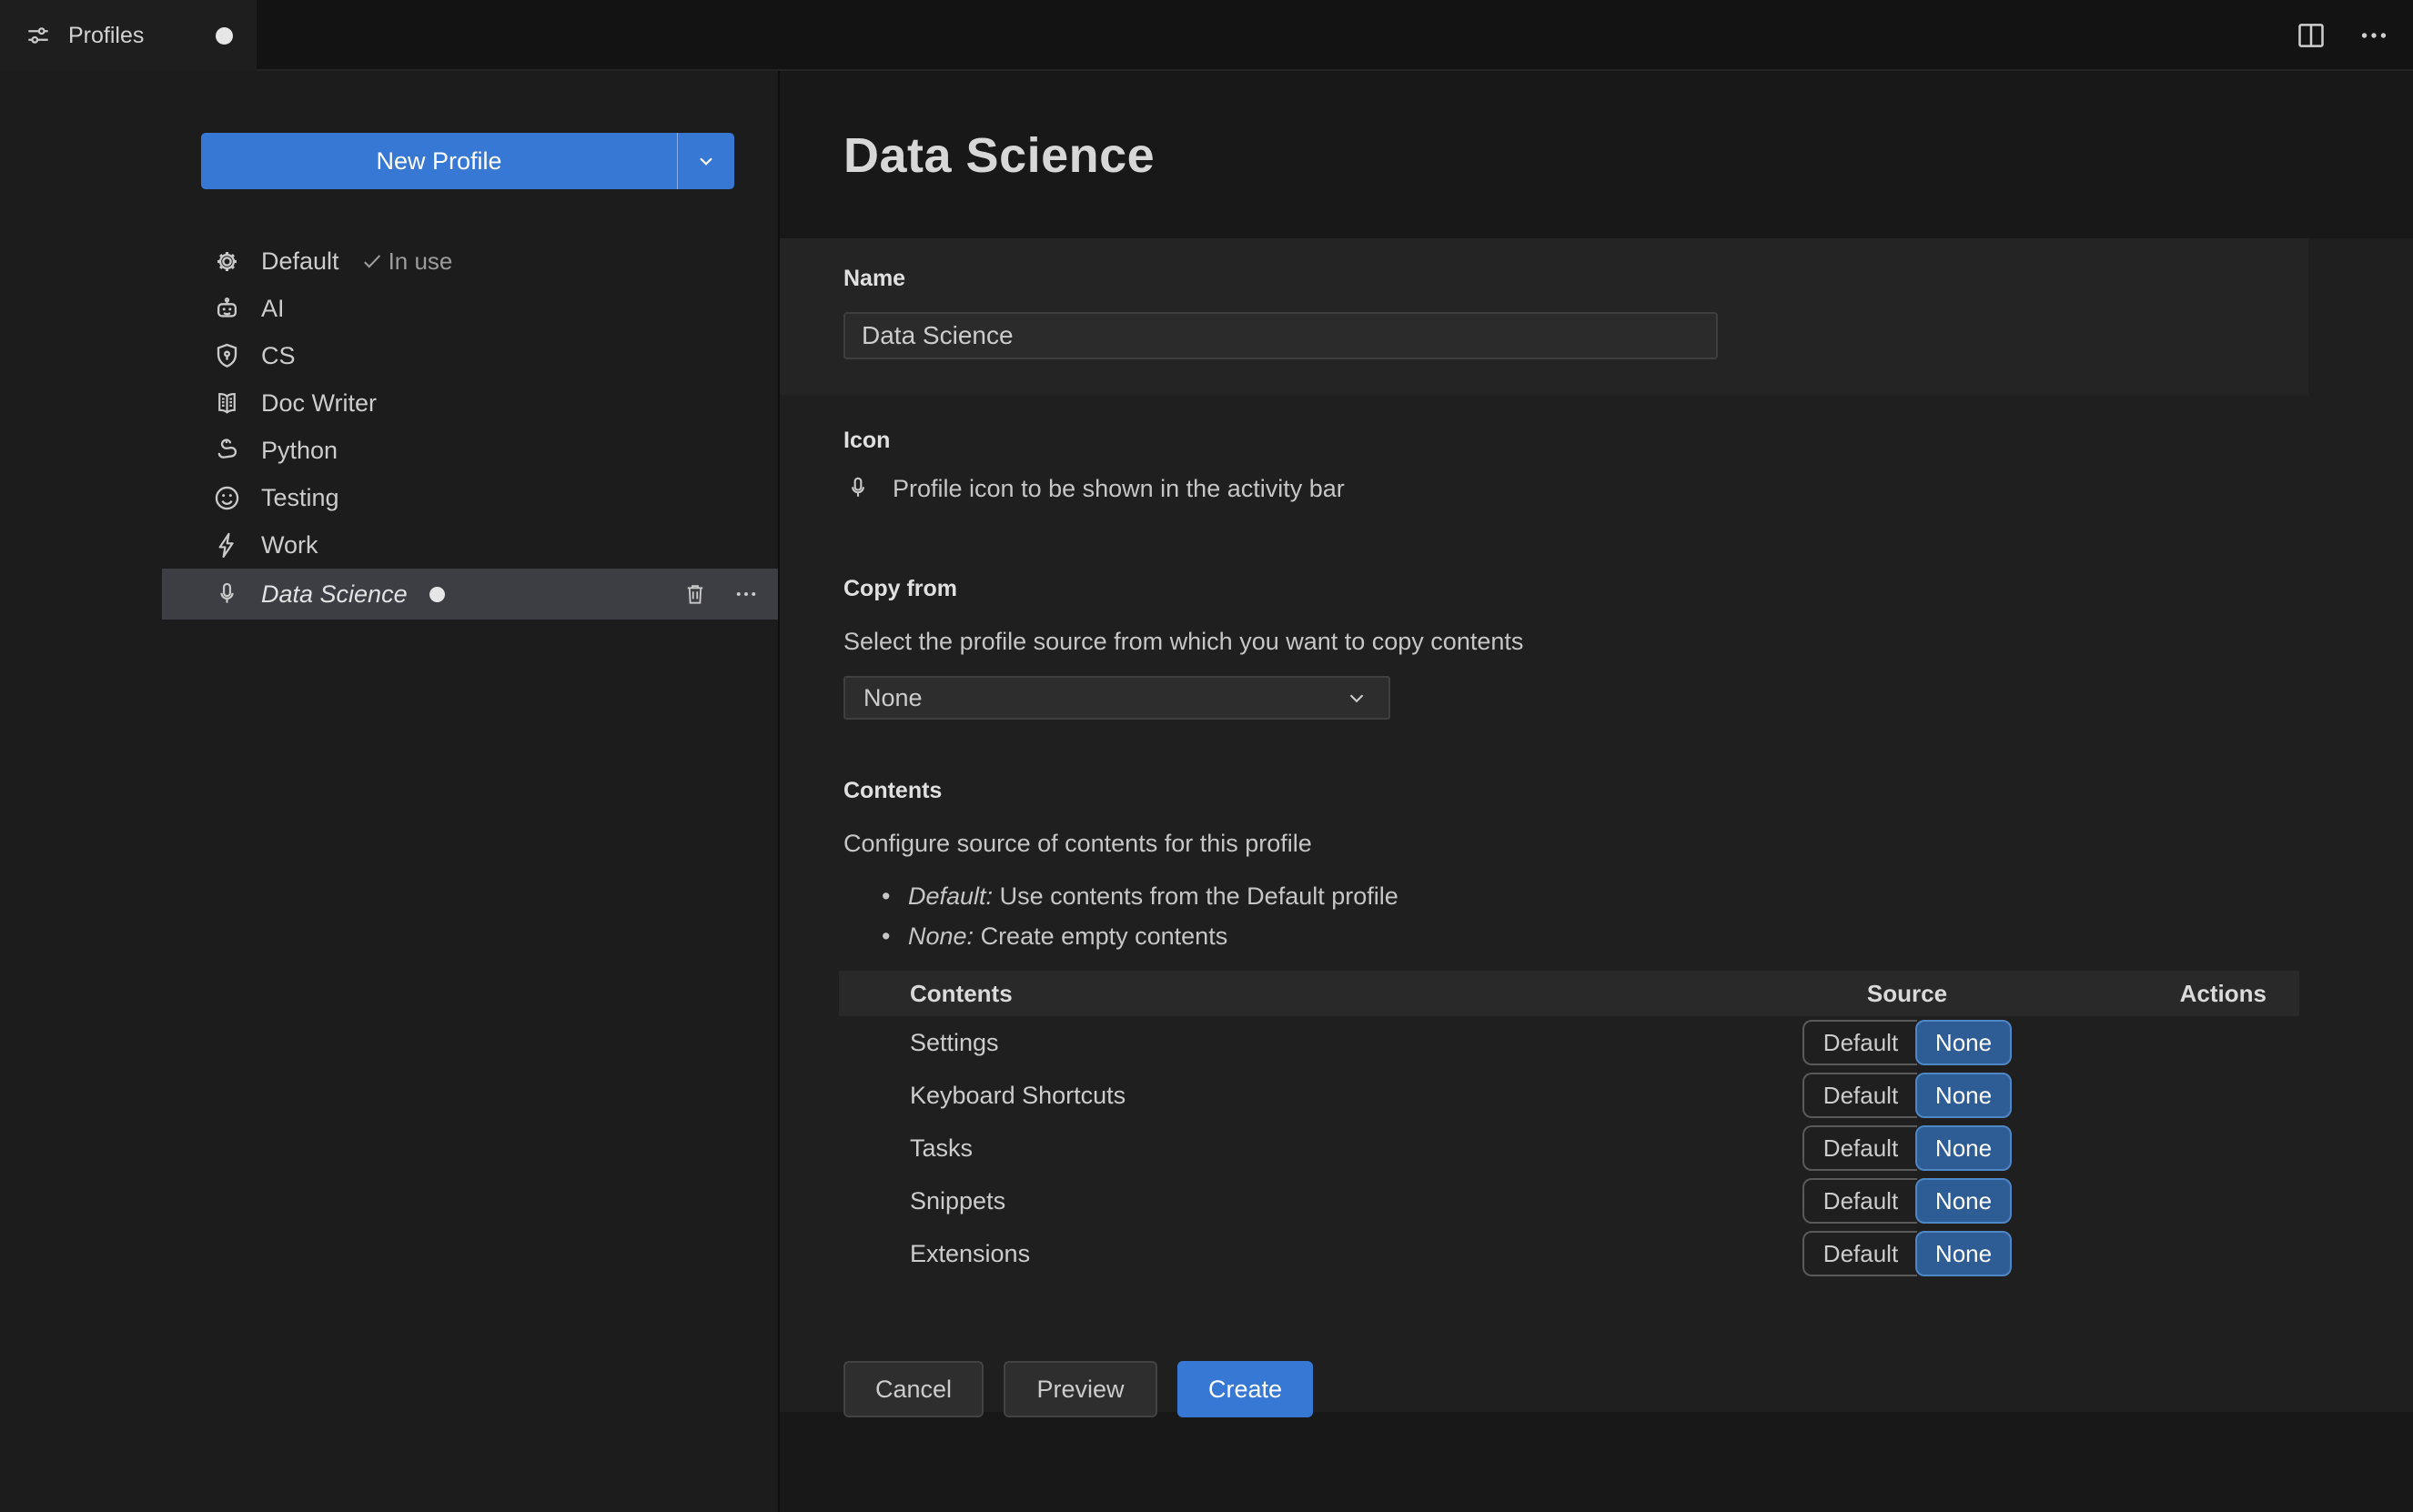 This screenshot has height=1512, width=2413. I want to click on new-profile-label: New Profile, so click(439, 161).